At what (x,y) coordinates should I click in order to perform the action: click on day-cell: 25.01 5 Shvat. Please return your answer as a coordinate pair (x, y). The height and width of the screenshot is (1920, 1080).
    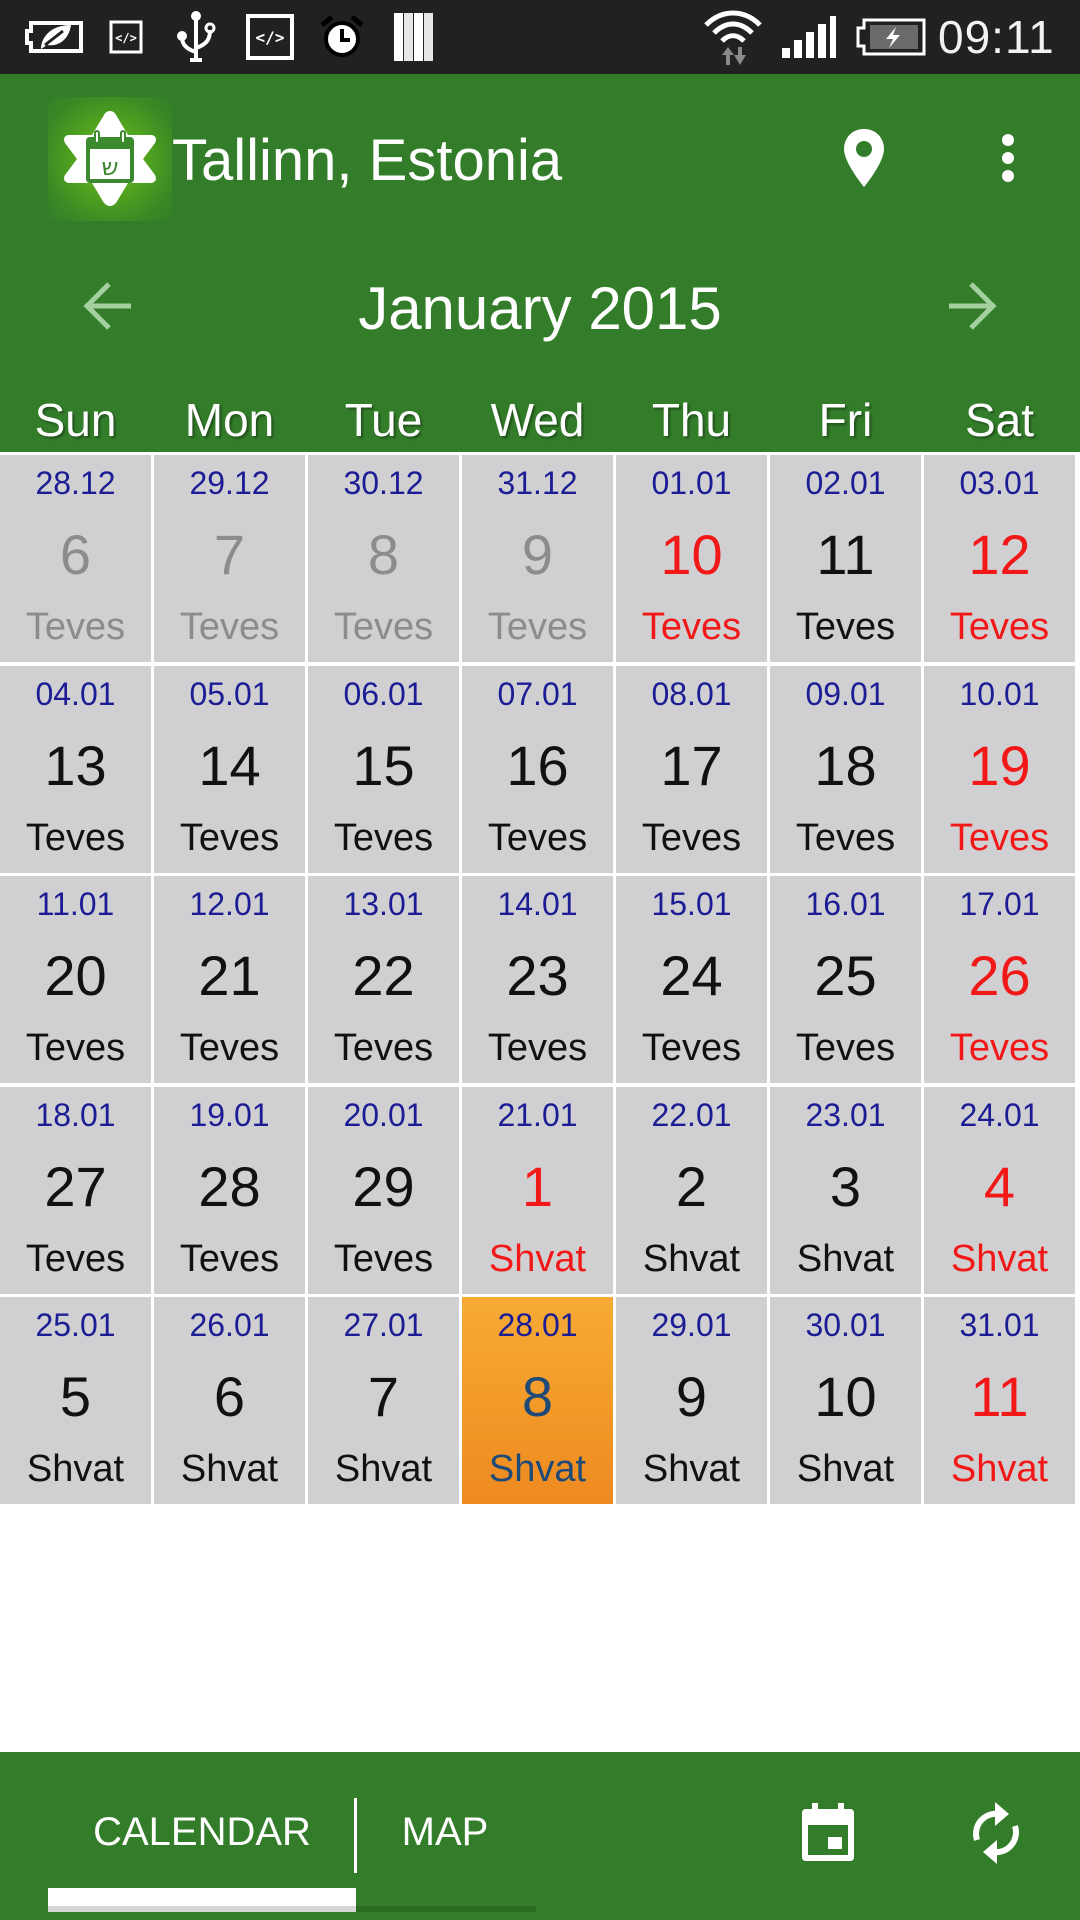
    Looking at the image, I should click on (75, 1400).